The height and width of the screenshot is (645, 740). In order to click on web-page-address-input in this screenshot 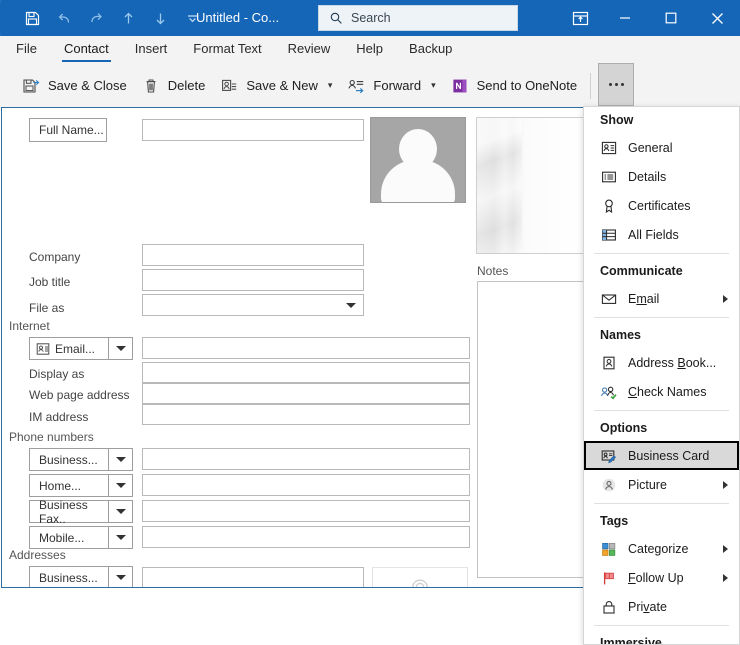, I will do `click(306, 393)`.